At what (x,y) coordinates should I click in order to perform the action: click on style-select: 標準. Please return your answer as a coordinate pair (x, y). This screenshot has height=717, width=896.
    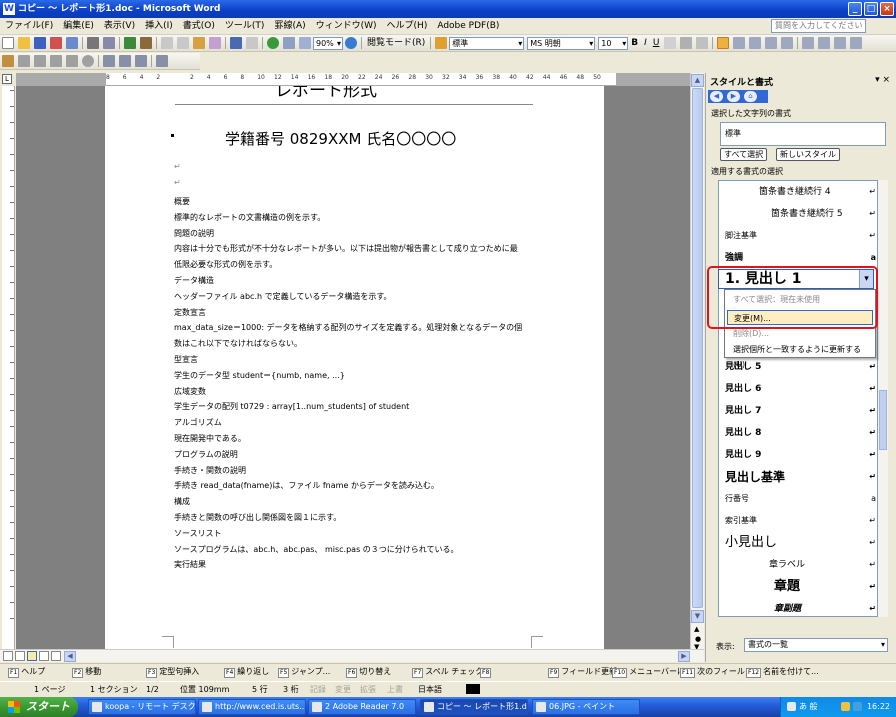
    Looking at the image, I should click on (487, 43).